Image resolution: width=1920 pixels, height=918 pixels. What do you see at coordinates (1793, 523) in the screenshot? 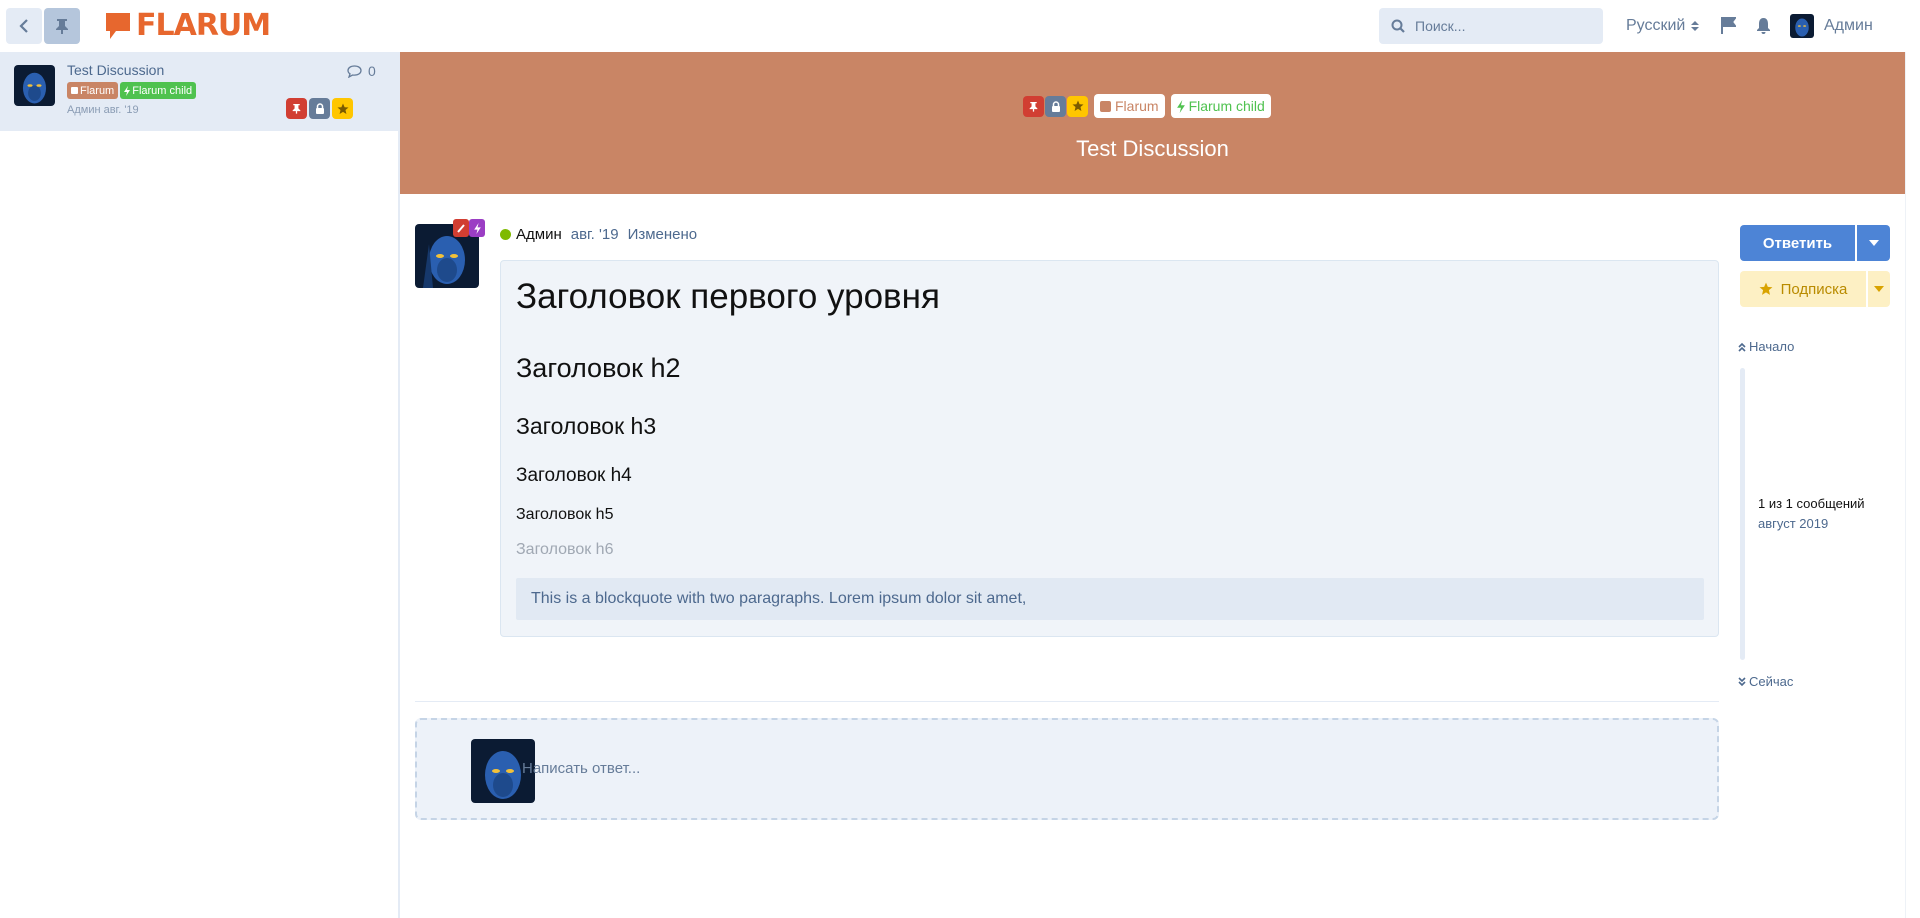
I see `scrubber-position-date: август 2019` at bounding box center [1793, 523].